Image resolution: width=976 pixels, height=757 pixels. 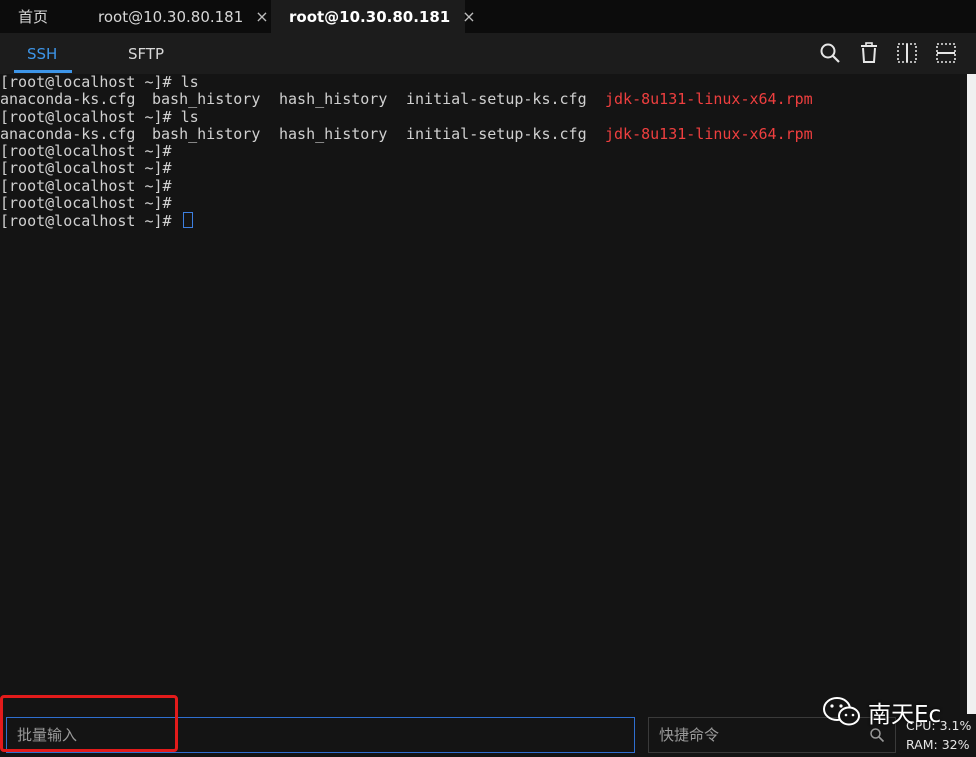 What do you see at coordinates (43, 71) in the screenshot?
I see `active-tab-indicator` at bounding box center [43, 71].